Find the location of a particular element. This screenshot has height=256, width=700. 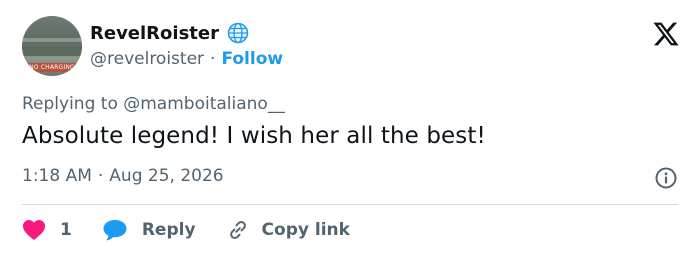

follow-button: Follow is located at coordinates (252, 59).